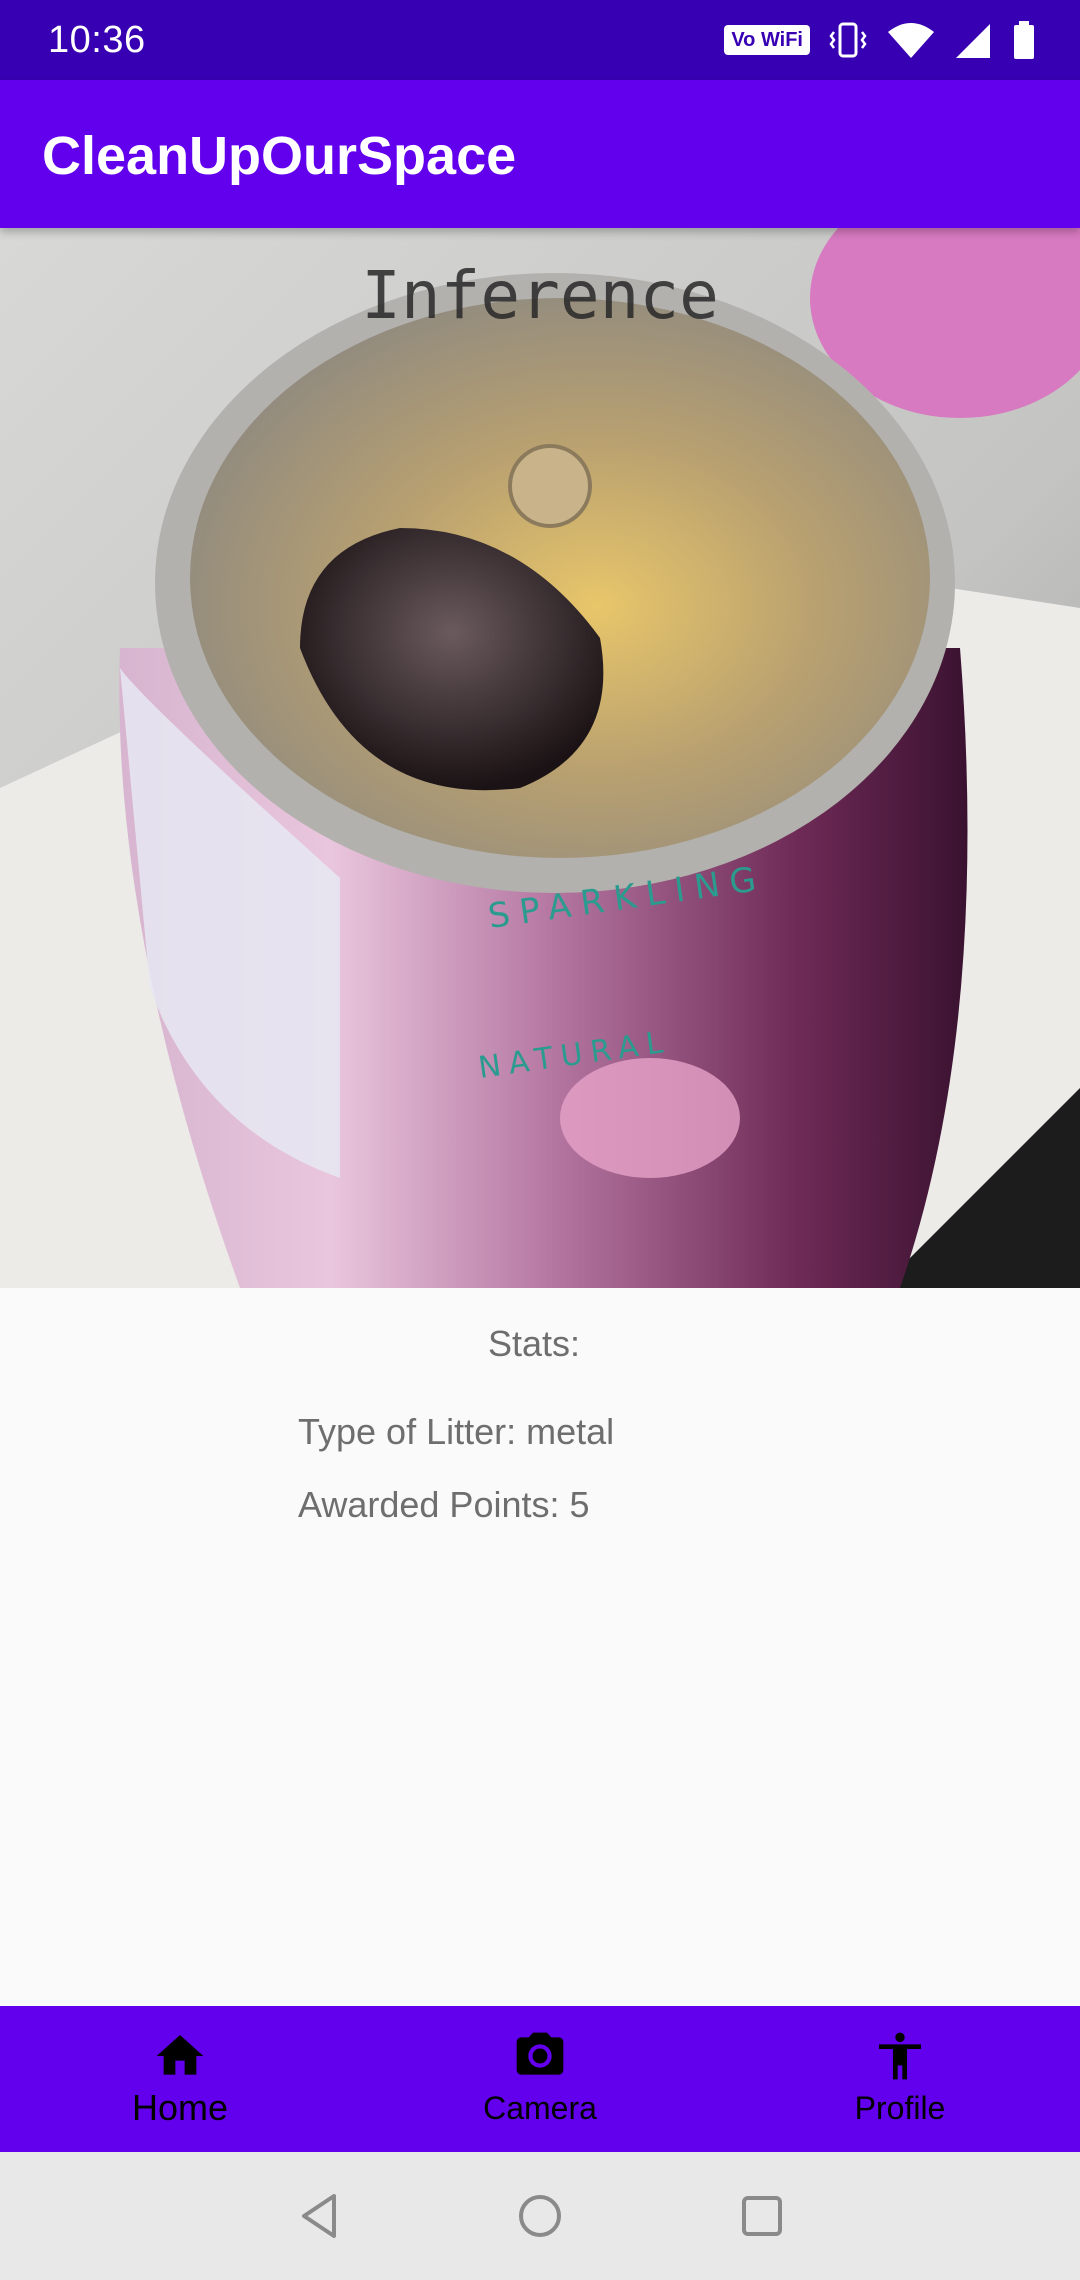  Describe the element at coordinates (762, 2216) in the screenshot. I see `recents-icon` at that location.